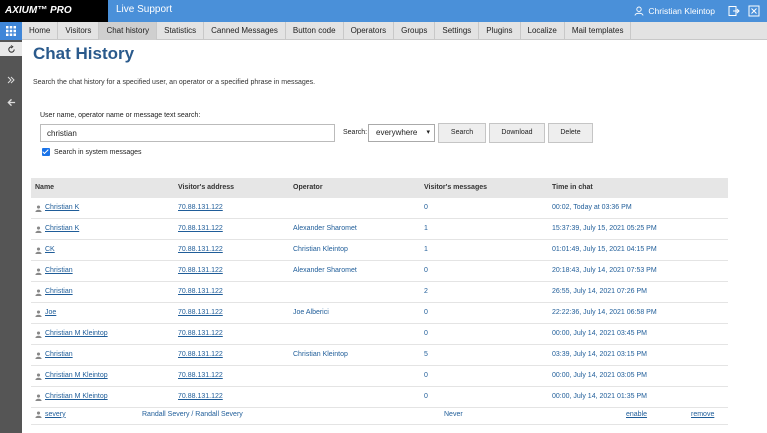  Describe the element at coordinates (604, 249) in the screenshot. I see `cell-time: 01:01:49, July 15, 2021 04:15 PM` at that location.